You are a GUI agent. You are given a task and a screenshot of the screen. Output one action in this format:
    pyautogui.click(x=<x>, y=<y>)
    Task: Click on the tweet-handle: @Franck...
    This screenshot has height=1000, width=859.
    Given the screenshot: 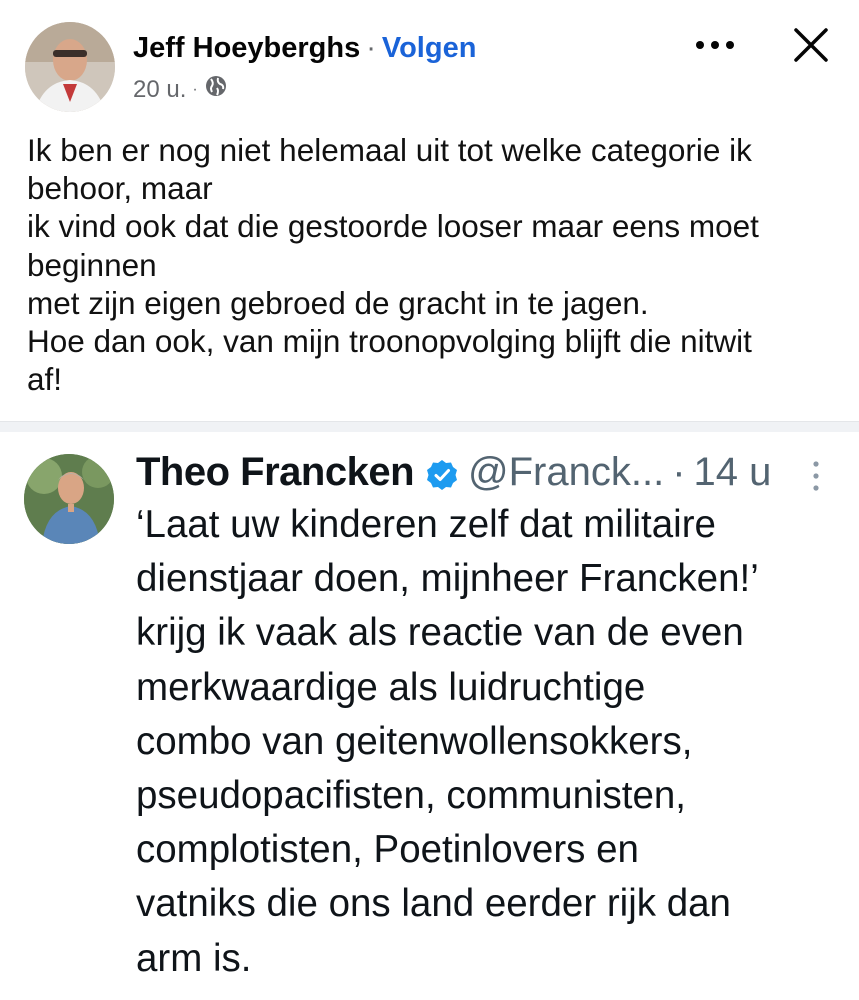 What is the action you would take?
    pyautogui.click(x=566, y=471)
    